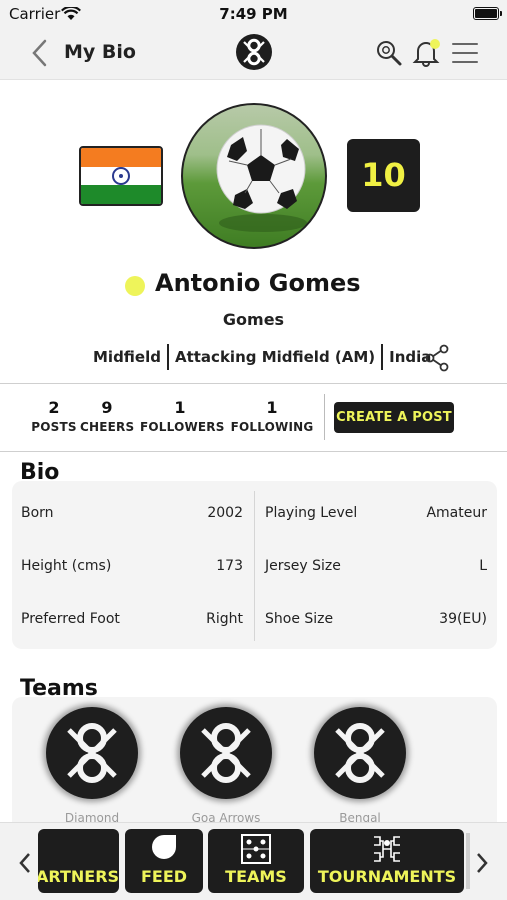 The width and height of the screenshot is (507, 900). I want to click on bio-label: Playing Level, so click(311, 513).